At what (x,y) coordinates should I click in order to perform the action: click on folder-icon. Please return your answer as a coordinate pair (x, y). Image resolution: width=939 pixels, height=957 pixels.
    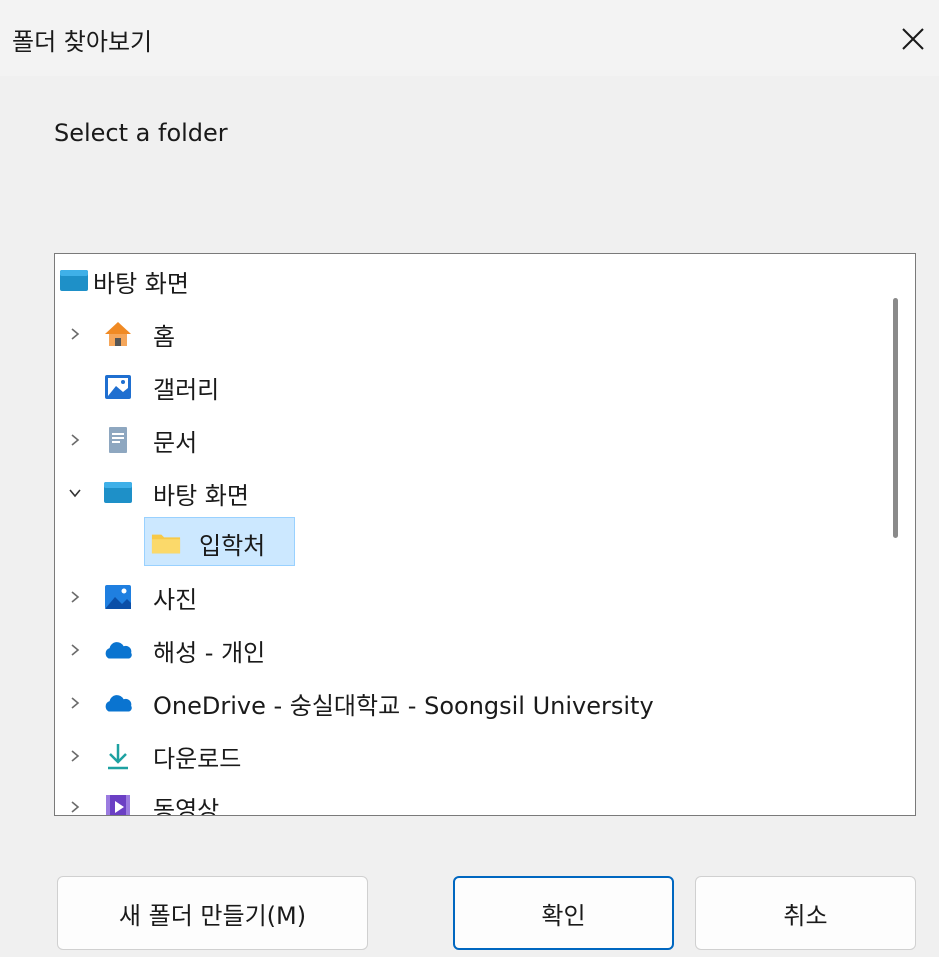
    Looking at the image, I should click on (166, 543).